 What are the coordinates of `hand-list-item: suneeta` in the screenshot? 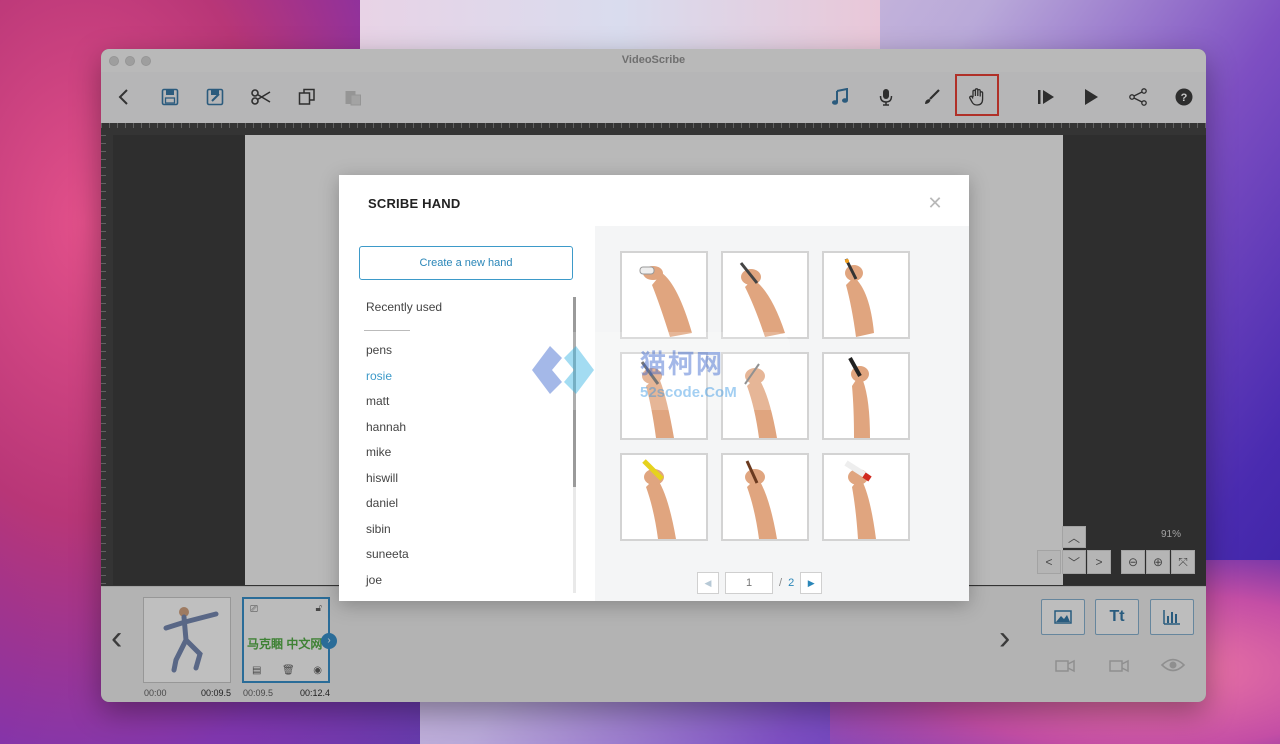 It's located at (387, 559).